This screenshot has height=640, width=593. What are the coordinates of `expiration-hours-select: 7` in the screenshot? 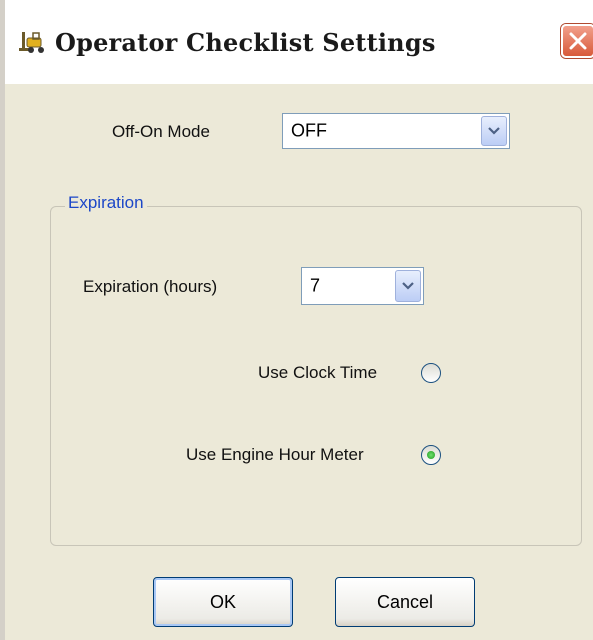 It's located at (362, 286).